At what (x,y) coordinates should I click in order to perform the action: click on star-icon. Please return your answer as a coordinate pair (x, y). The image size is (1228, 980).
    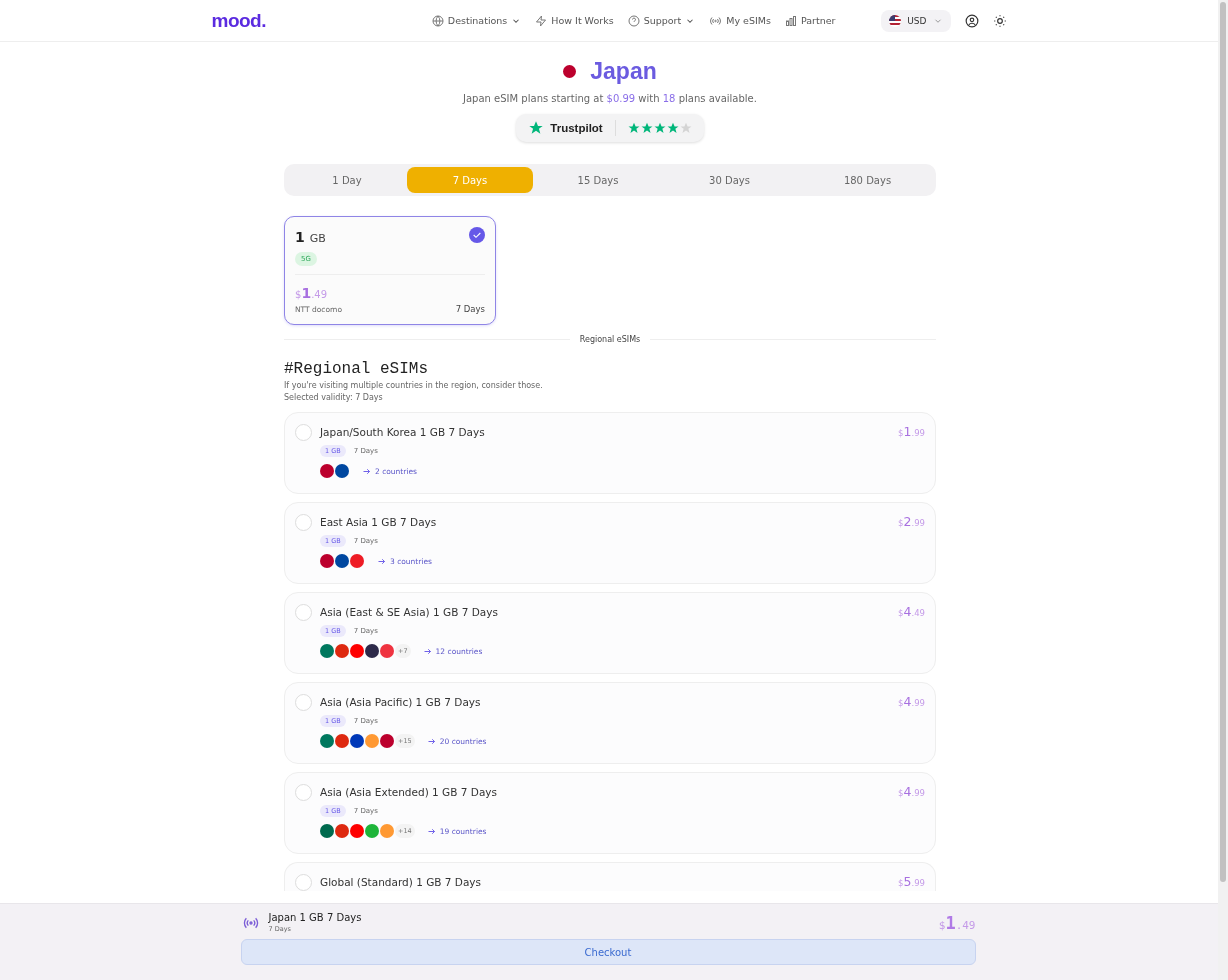
    Looking at the image, I should click on (536, 128).